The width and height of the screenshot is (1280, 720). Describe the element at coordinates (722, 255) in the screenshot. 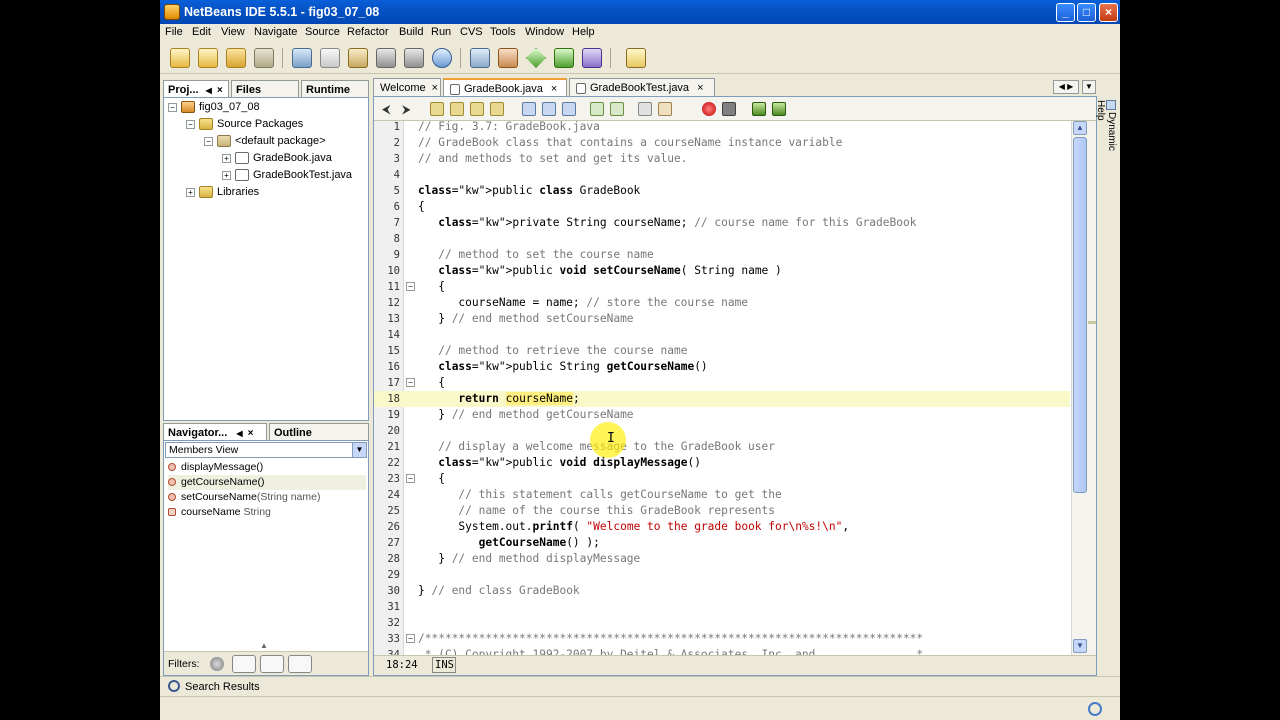

I see `code-line: 9 // method to set the course name` at that location.